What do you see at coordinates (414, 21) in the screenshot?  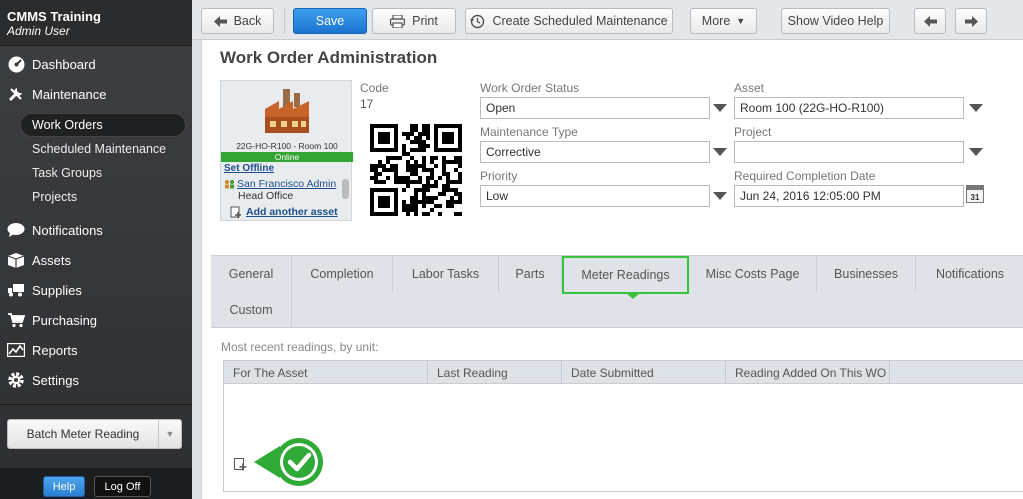 I see `print-button: Print` at bounding box center [414, 21].